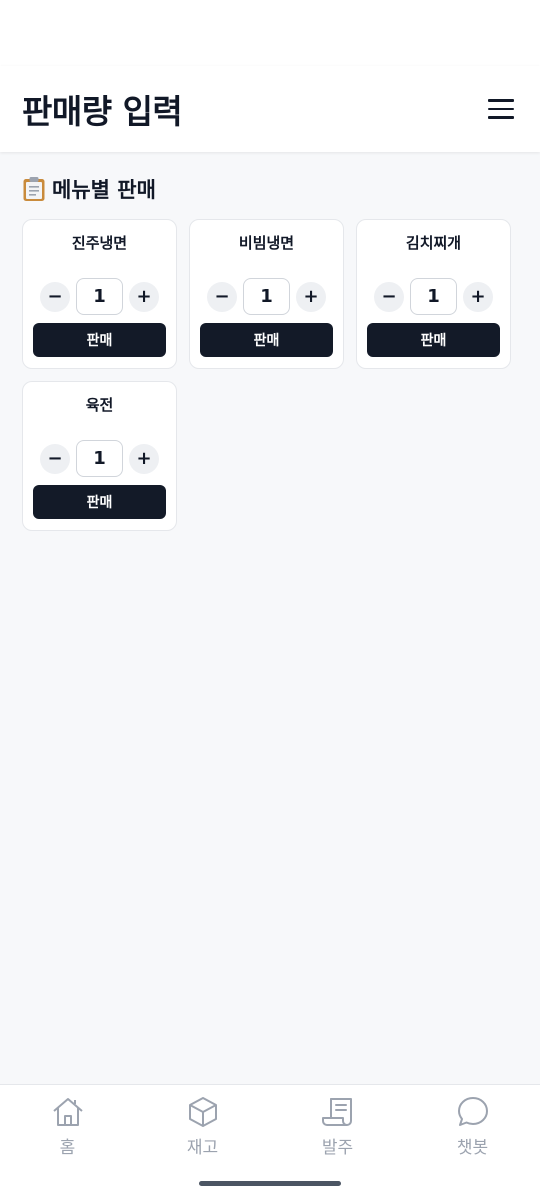 This screenshot has width=540, height=1200. I want to click on status-bar, so click(270, 33).